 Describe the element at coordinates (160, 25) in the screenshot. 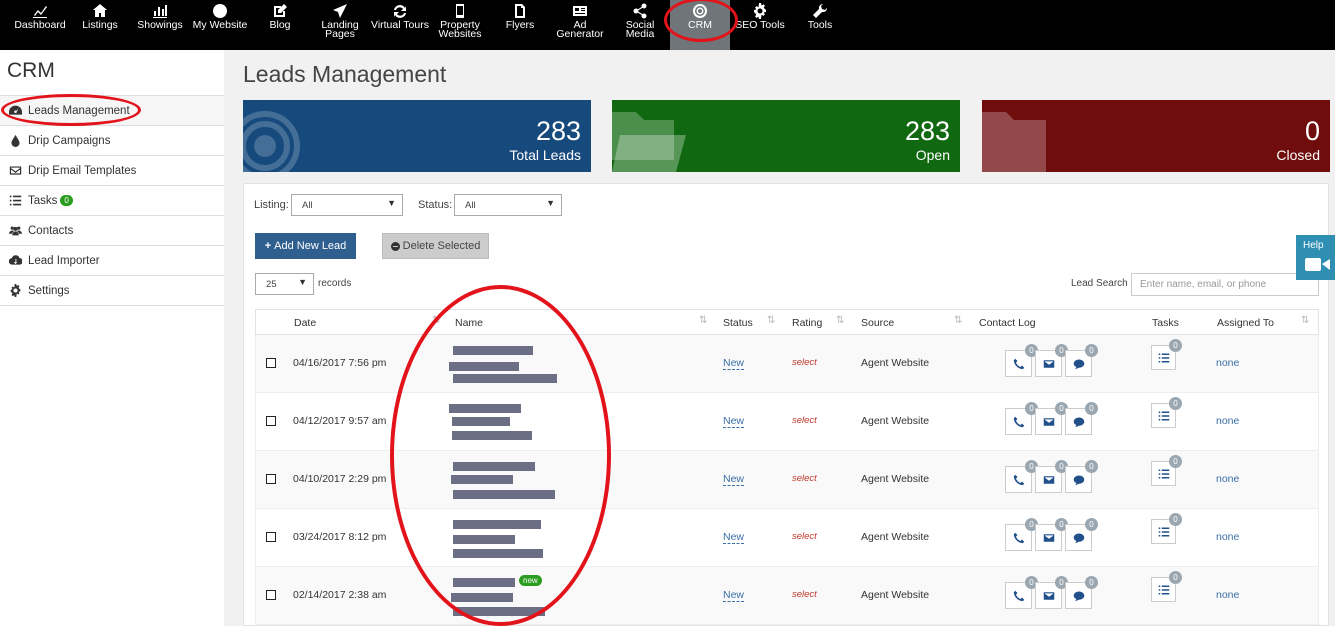

I see `nav-showings: Showings` at that location.